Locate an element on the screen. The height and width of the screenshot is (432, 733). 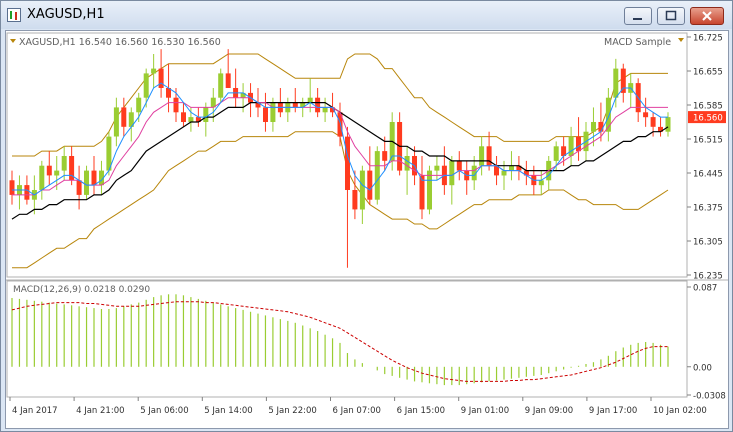
price-tick-label: 16.585 is located at coordinates (708, 107).